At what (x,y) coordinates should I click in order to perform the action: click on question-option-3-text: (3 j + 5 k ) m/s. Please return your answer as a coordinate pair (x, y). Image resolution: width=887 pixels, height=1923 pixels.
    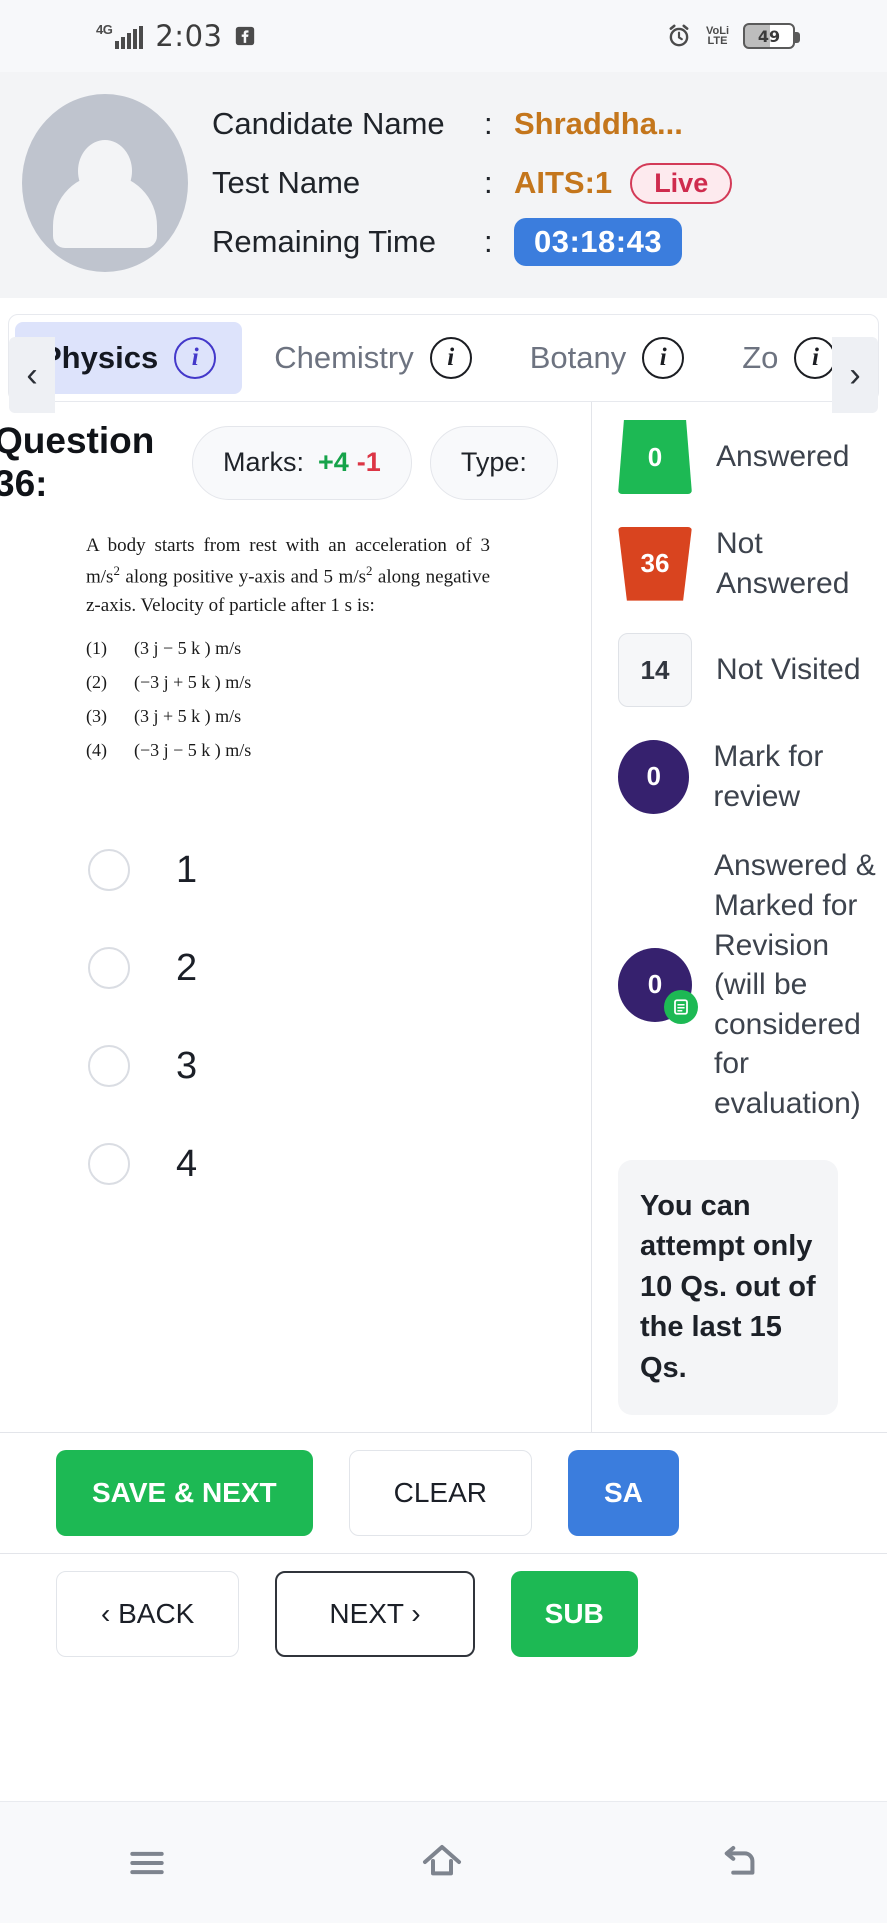
    Looking at the image, I should click on (188, 716).